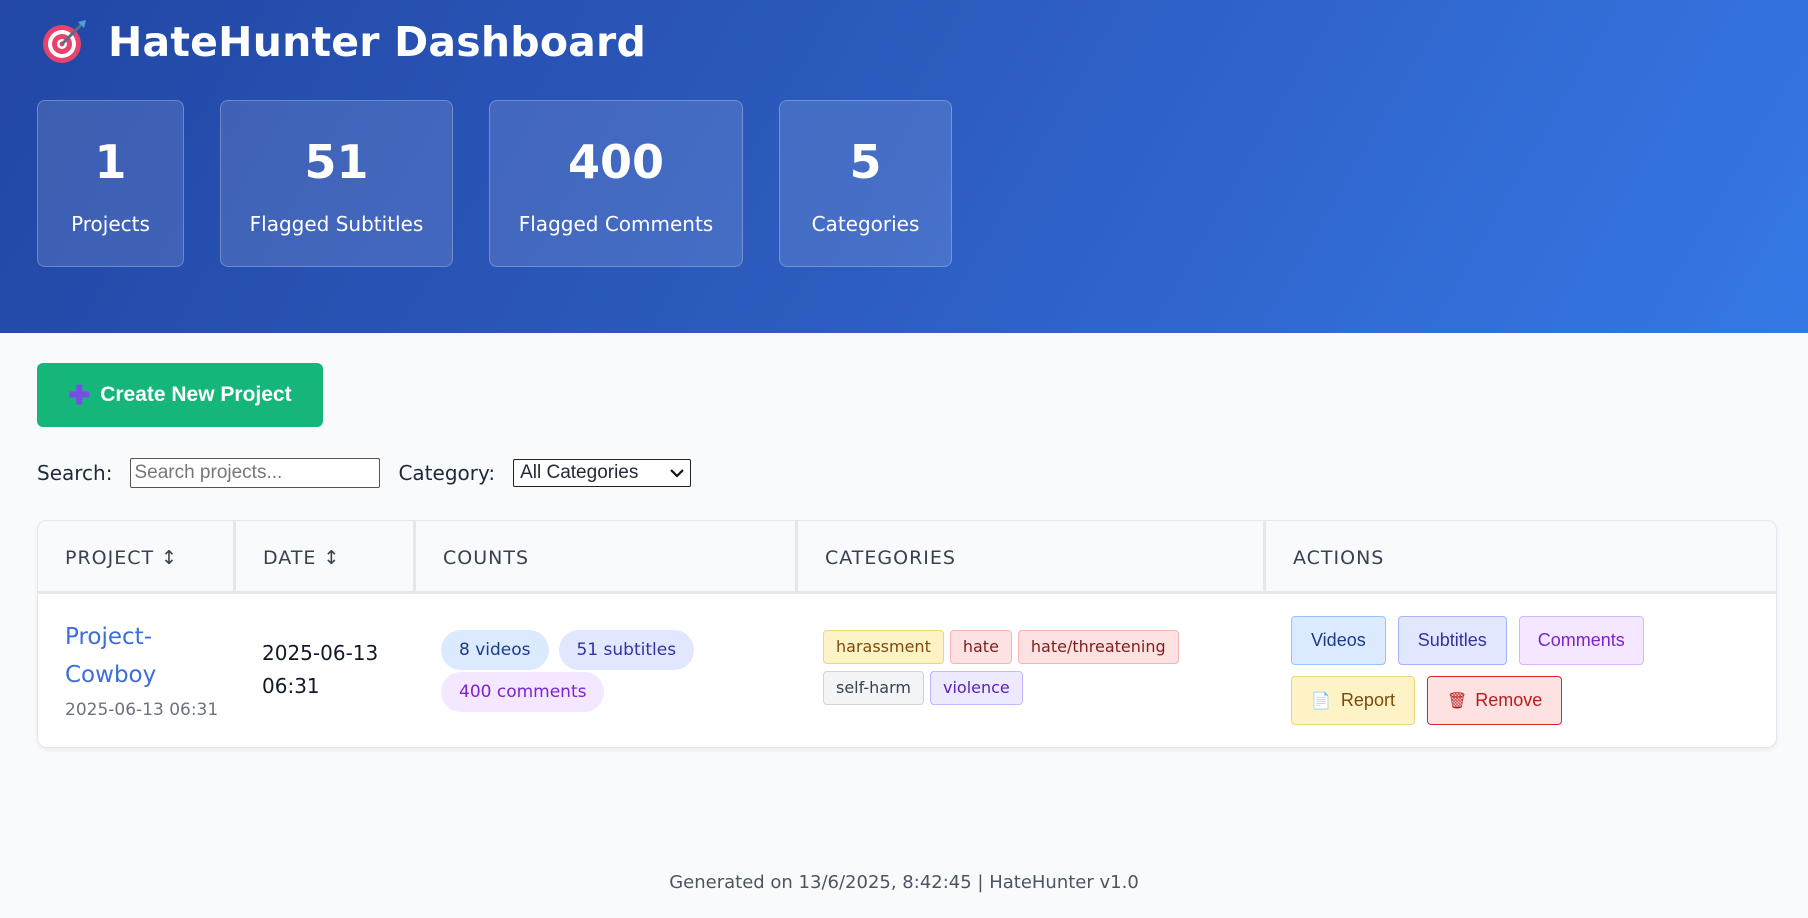 The height and width of the screenshot is (918, 1808). I want to click on title-row: HateHunter Dashboard, so click(343, 42).